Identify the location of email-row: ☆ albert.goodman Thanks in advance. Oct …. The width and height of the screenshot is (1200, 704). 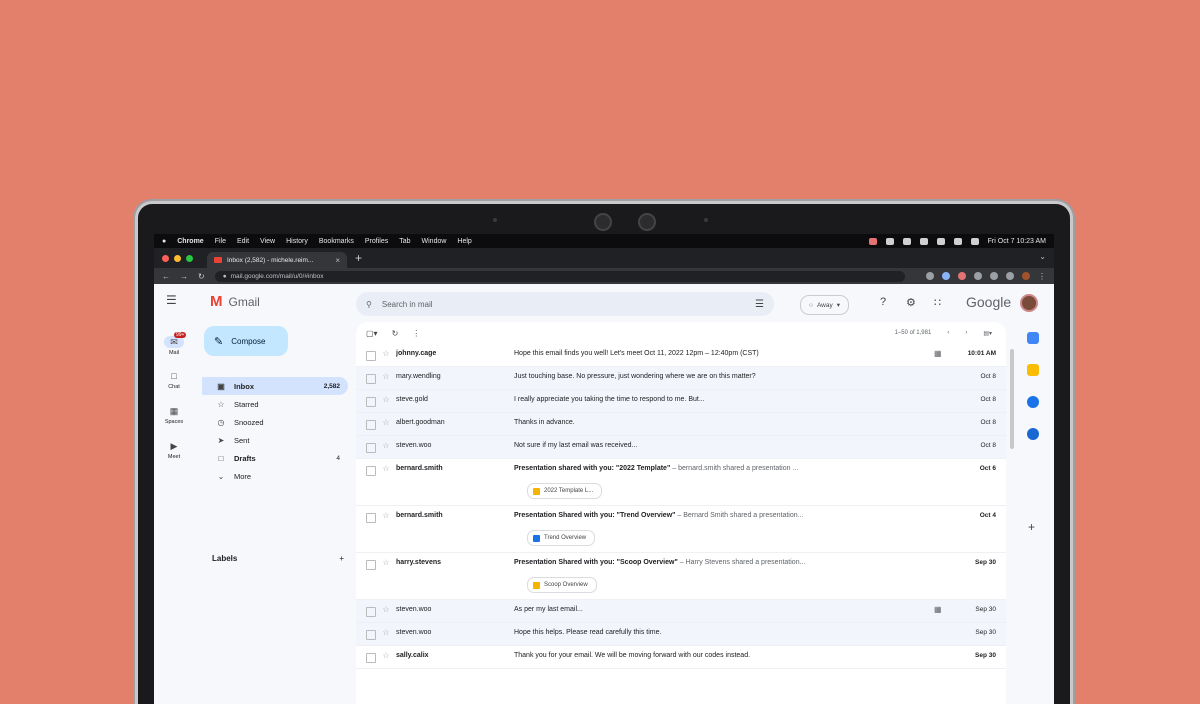
(681, 424).